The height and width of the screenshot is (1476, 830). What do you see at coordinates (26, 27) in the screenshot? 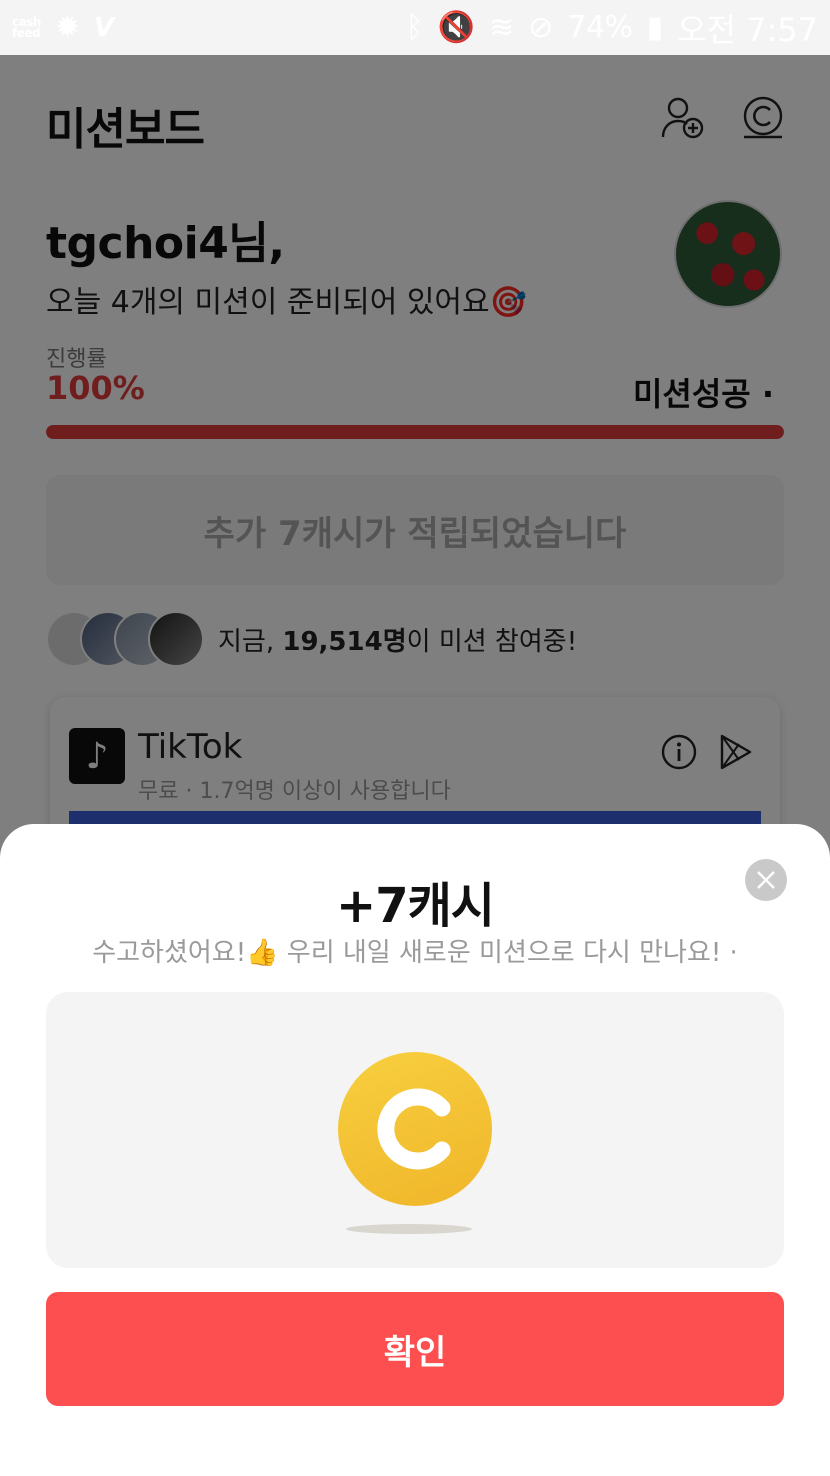
I see `cashfeed-icon: cash feed` at bounding box center [26, 27].